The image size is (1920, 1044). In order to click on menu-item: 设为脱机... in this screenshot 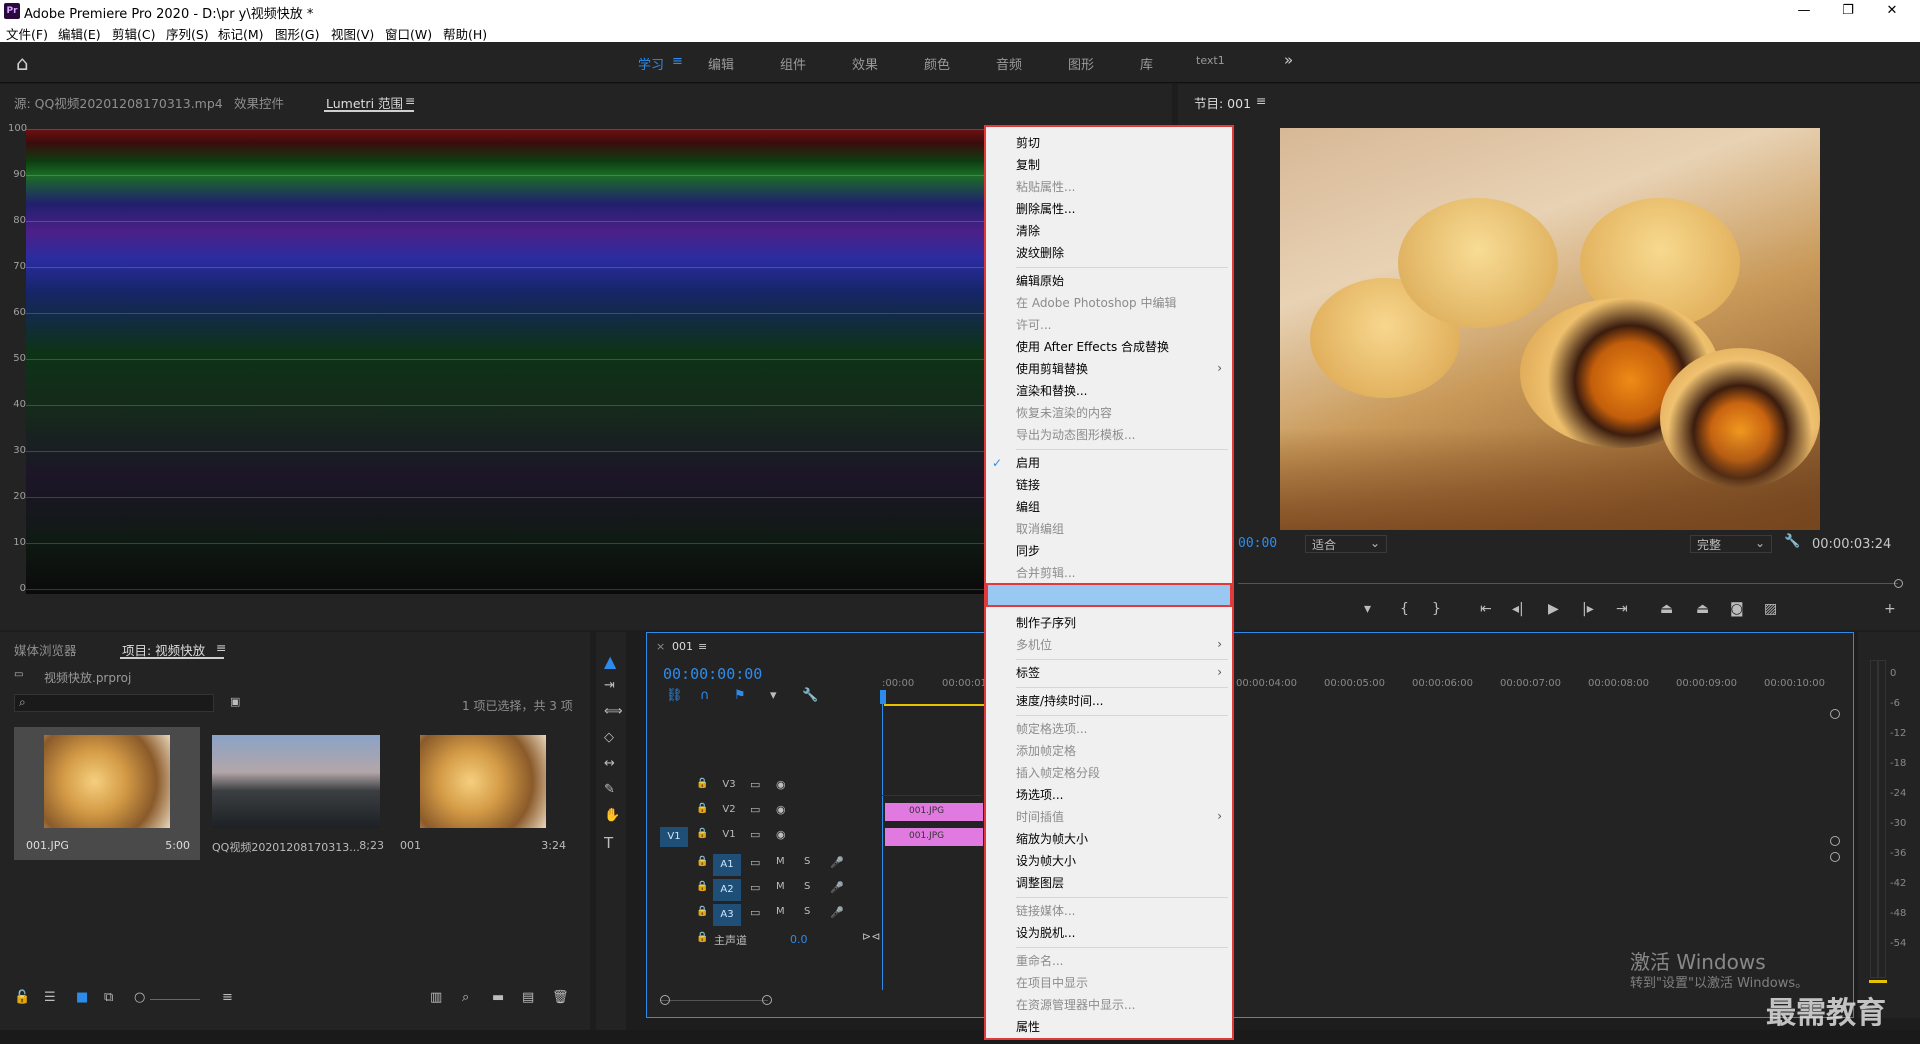, I will do `click(1045, 933)`.